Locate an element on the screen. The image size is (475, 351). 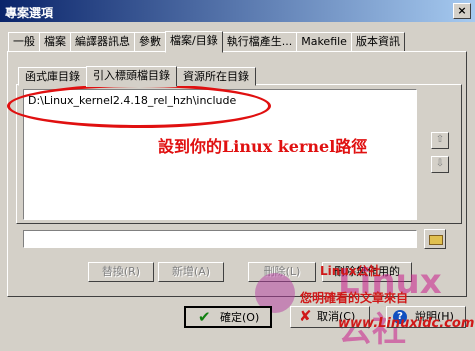
arrow-down-icon: ⇩ is located at coordinates (440, 163).